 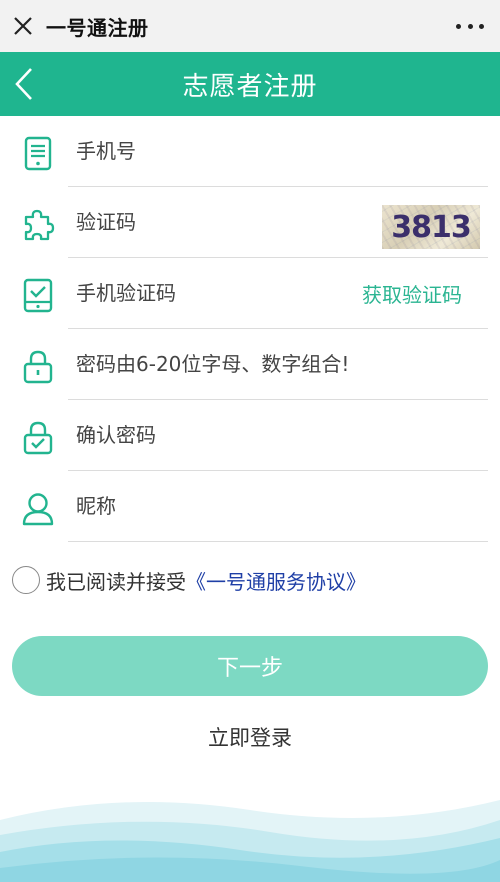 I want to click on lock-check-icon, so click(x=38, y=438).